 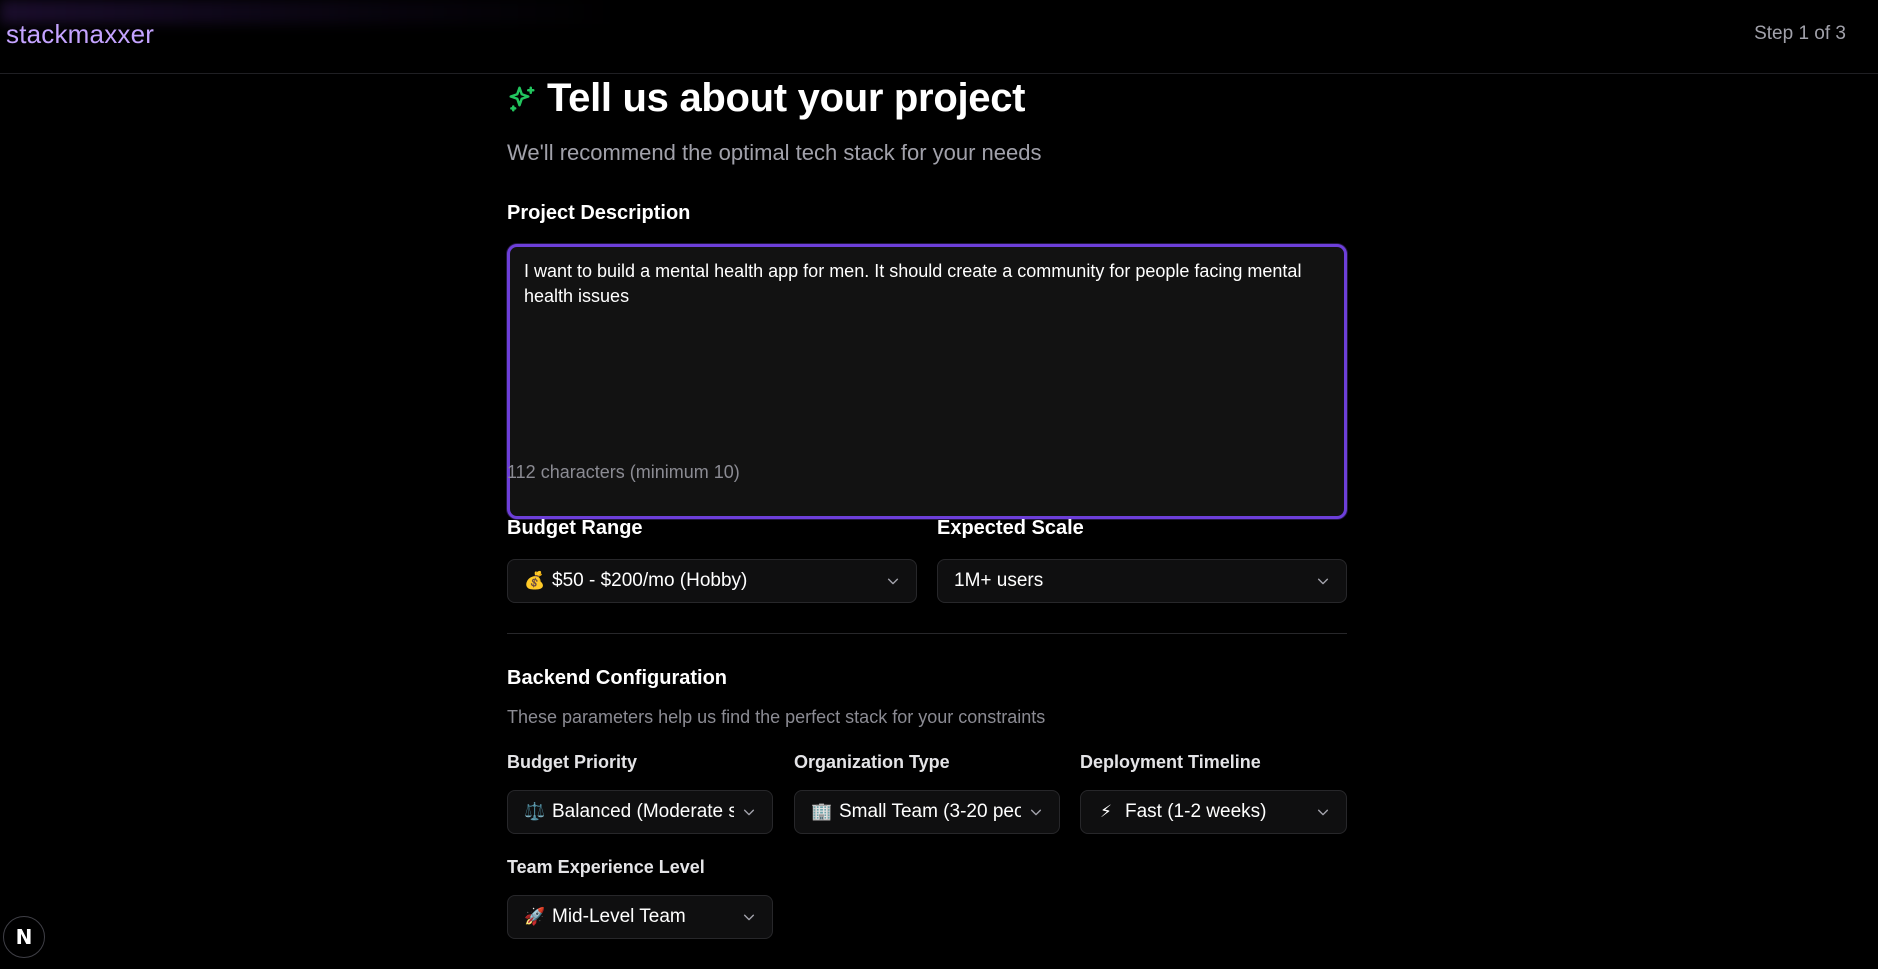 I want to click on deployment-timeline-select: ⚡ Fast (1-2 weeks), so click(x=1213, y=812).